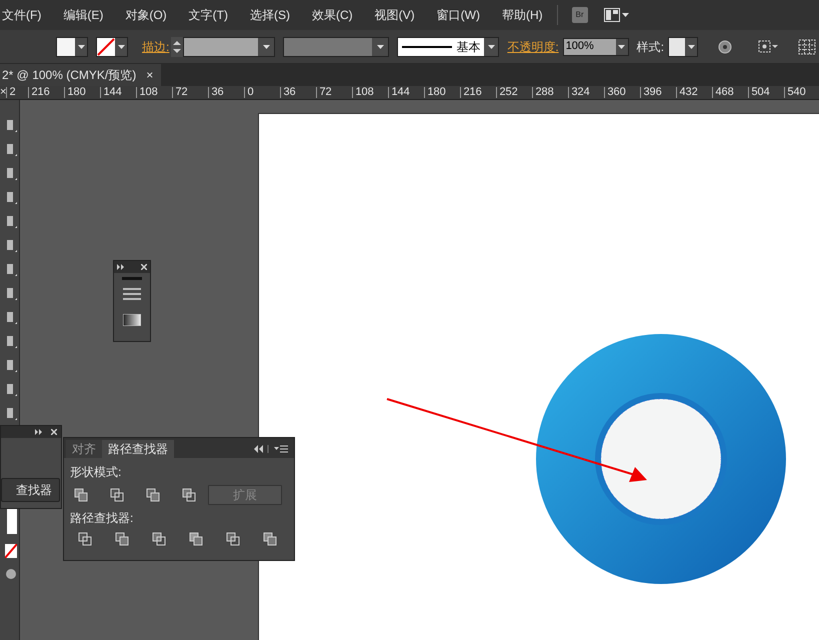 The width and height of the screenshot is (819, 640). What do you see at coordinates (272, 449) in the screenshot?
I see `panel-menu-icon` at bounding box center [272, 449].